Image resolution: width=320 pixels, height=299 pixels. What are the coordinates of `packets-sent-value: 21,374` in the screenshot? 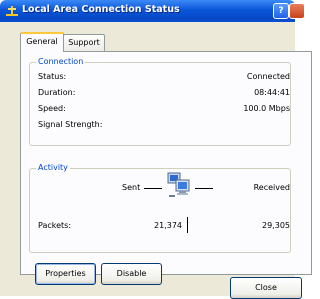 It's located at (168, 225).